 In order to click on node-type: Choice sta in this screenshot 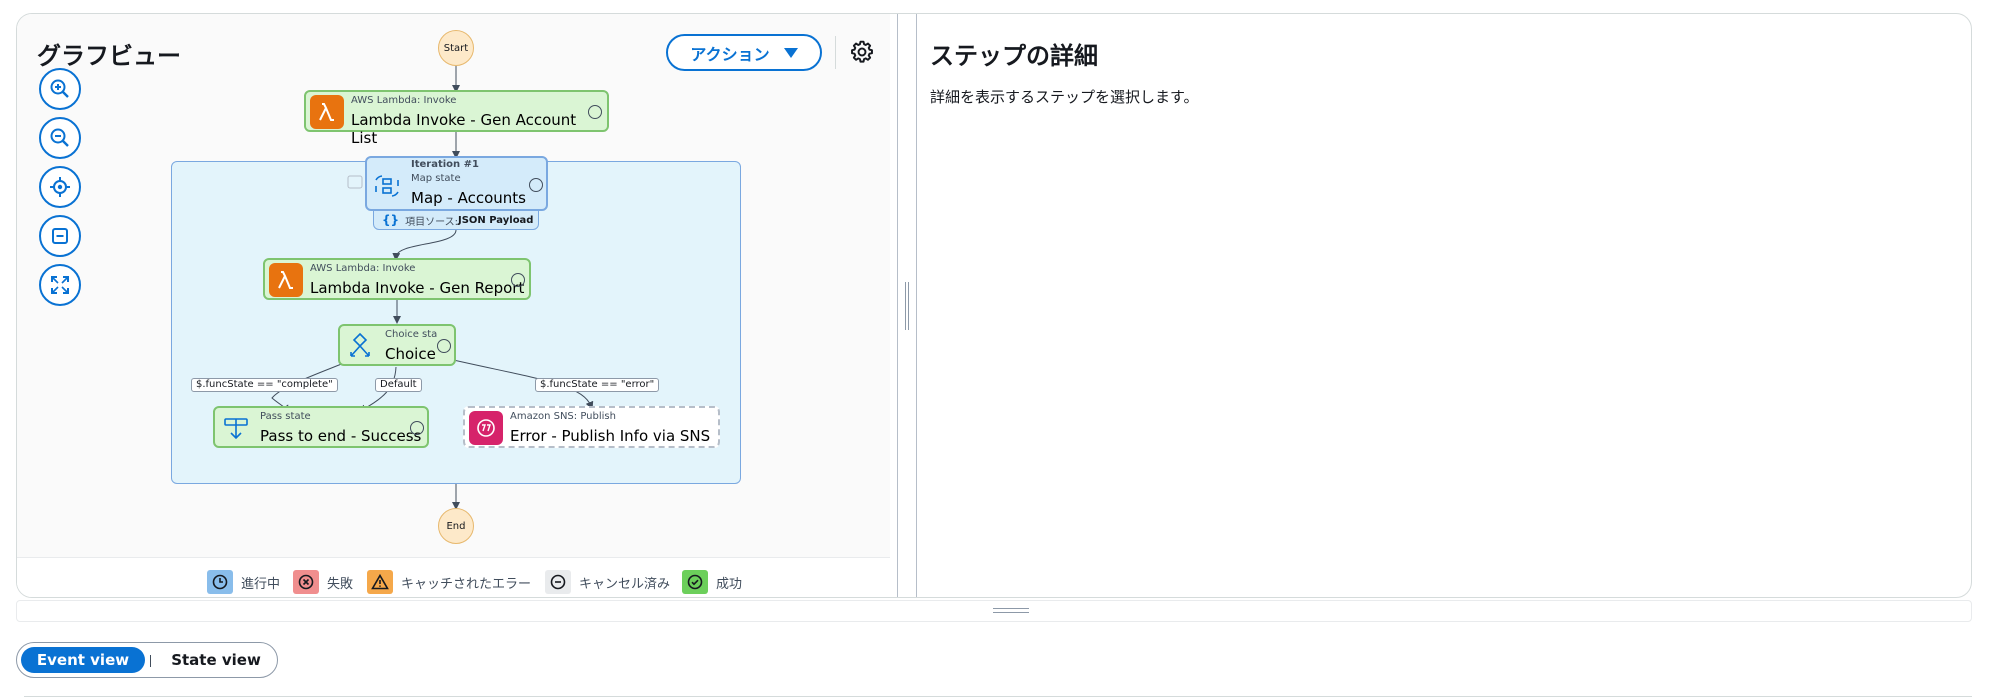, I will do `click(411, 334)`.